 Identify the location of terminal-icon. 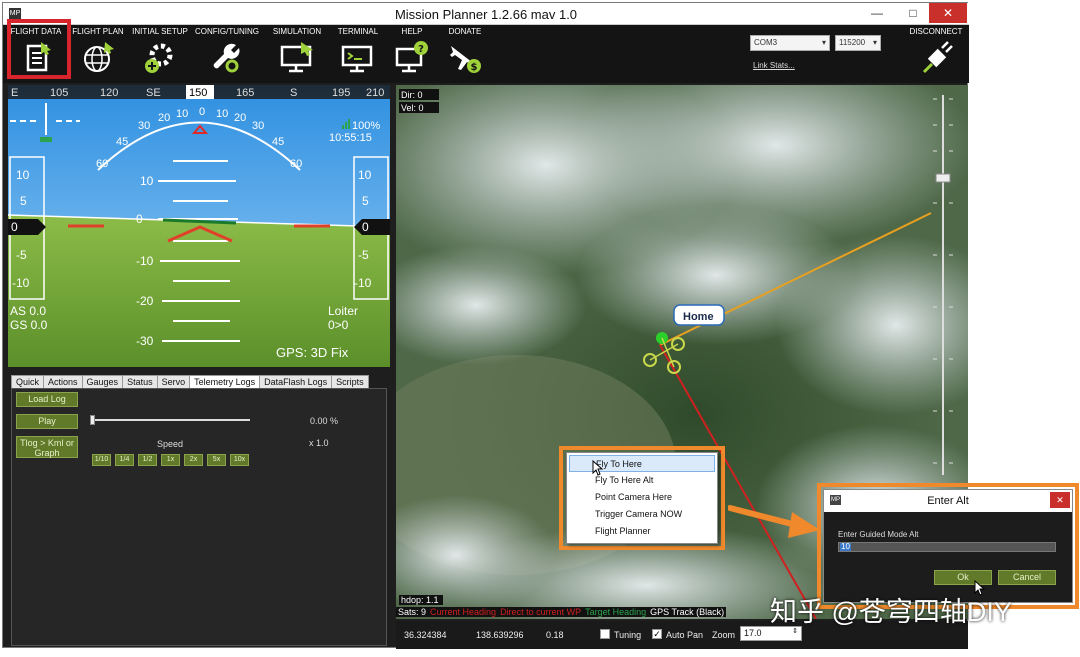
(357, 59).